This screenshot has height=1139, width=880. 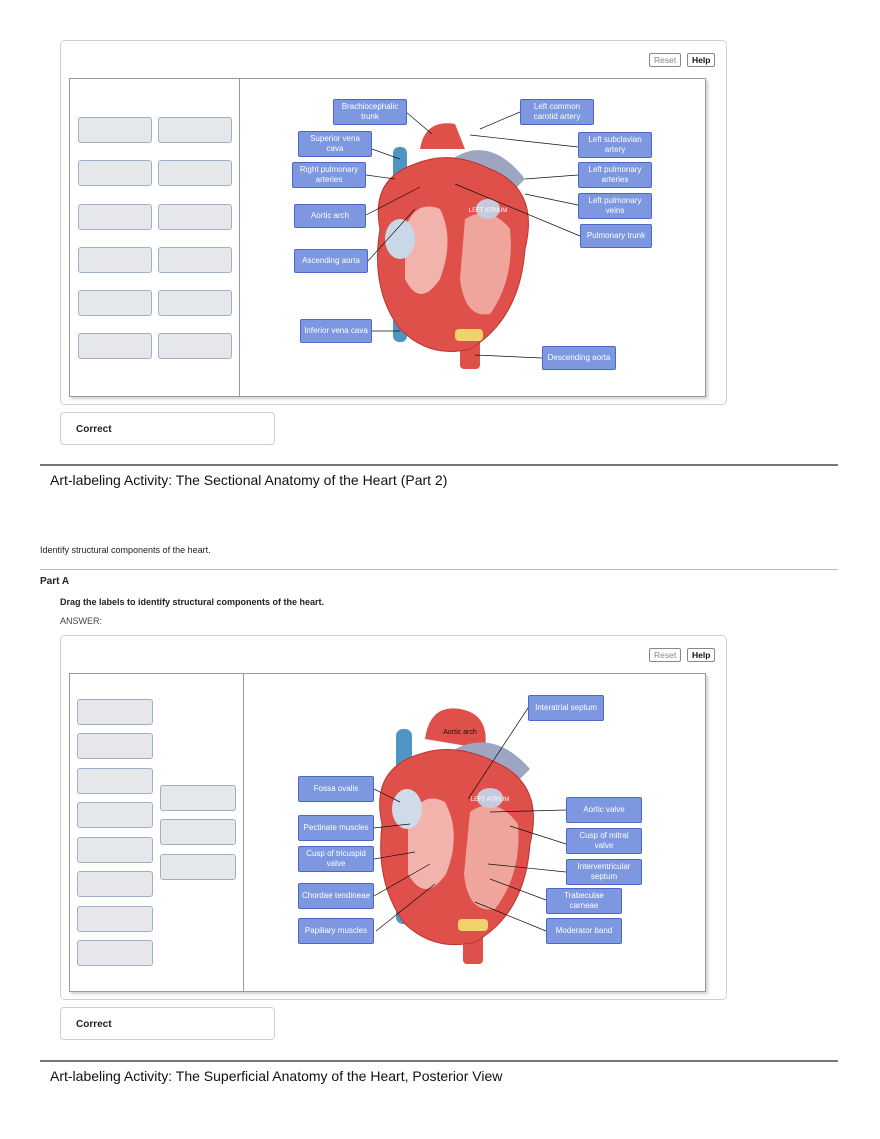 What do you see at coordinates (604, 841) in the screenshot?
I see `label-cusp-of-mitral-valve: Cusp of mitral valve` at bounding box center [604, 841].